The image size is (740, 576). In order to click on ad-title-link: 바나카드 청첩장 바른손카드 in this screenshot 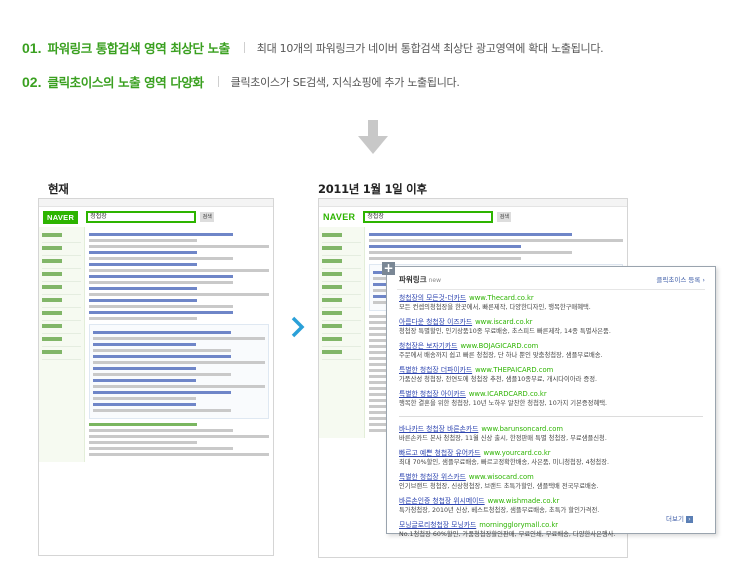, I will do `click(438, 429)`.